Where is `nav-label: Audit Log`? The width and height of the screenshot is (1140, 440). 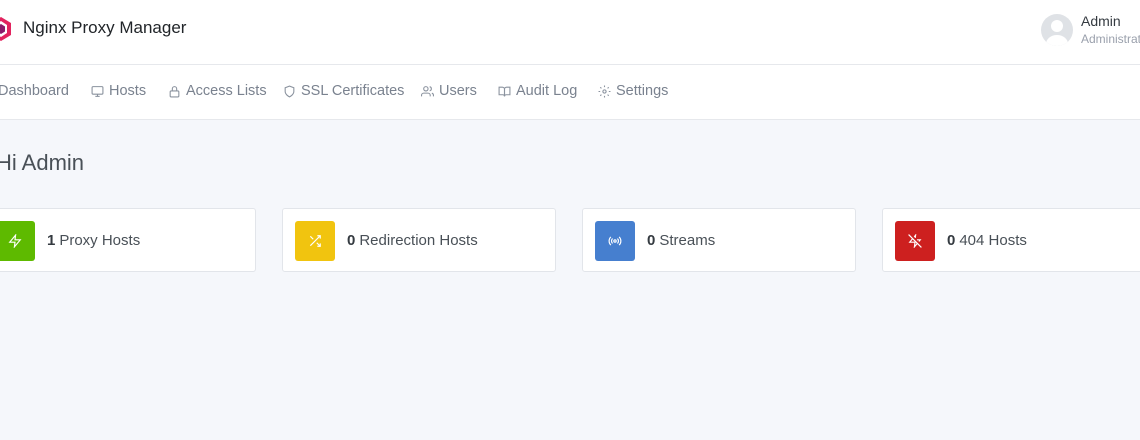
nav-label: Audit Log is located at coordinates (547, 91).